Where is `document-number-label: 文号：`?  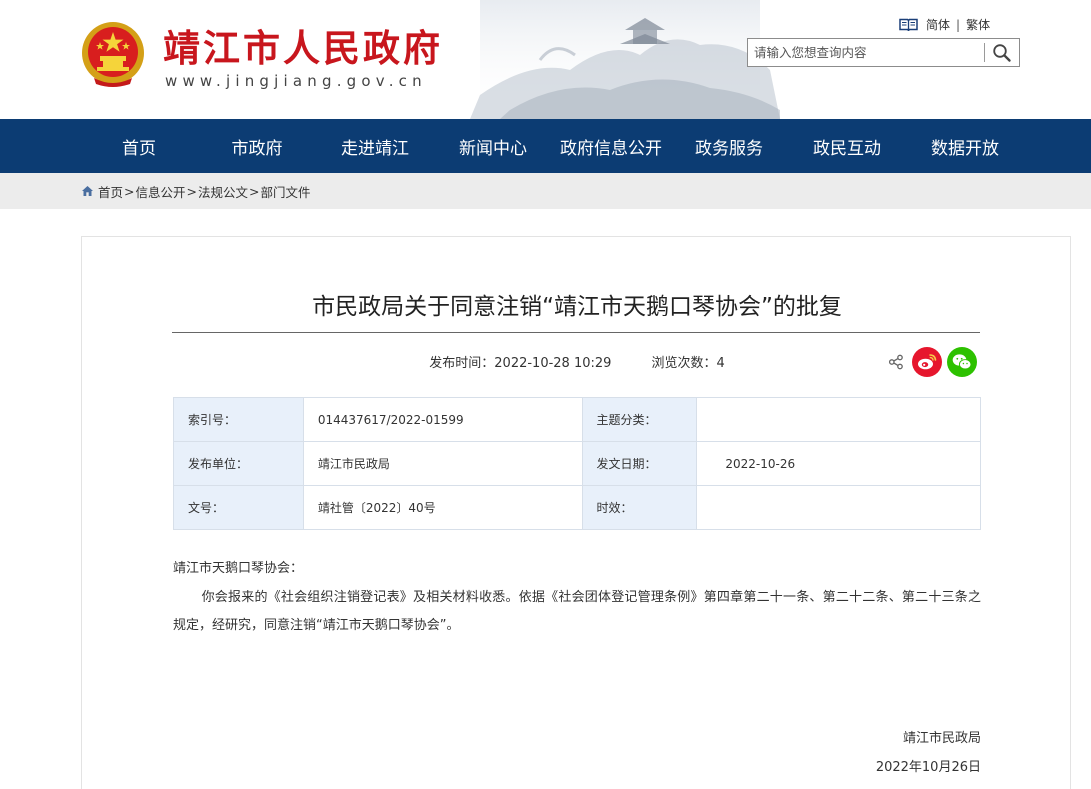
document-number-label: 文号： is located at coordinates (238, 507).